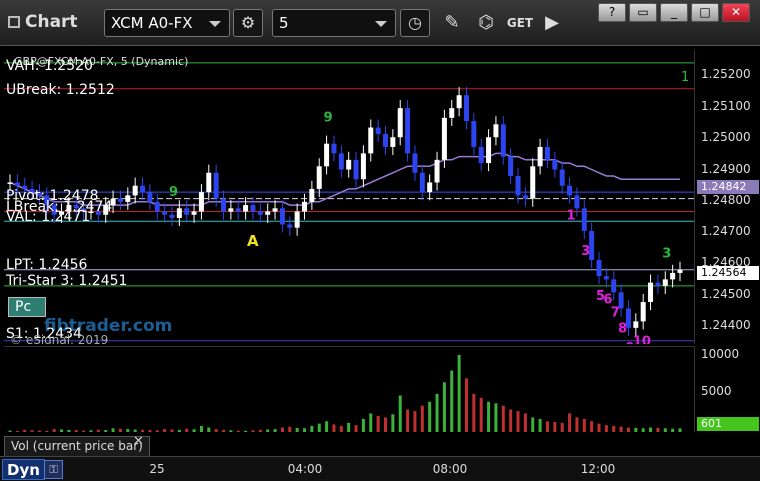  I want to click on copyright-text: © eSignal, 2019, so click(59, 338).